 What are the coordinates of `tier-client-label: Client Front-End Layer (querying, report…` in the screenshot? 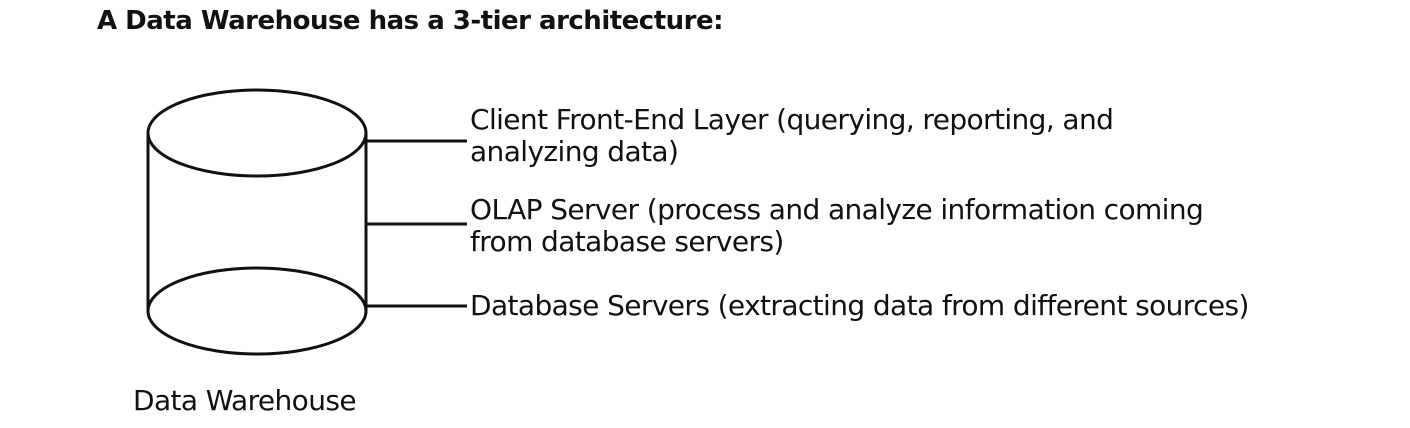 It's located at (792, 135).